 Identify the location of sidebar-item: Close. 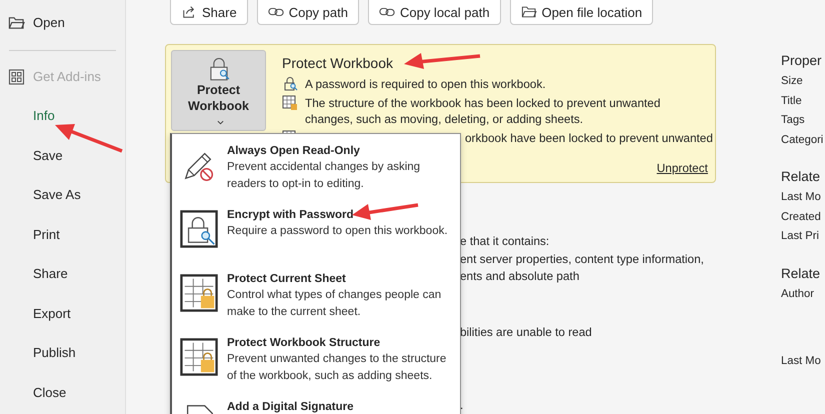
(49, 392).